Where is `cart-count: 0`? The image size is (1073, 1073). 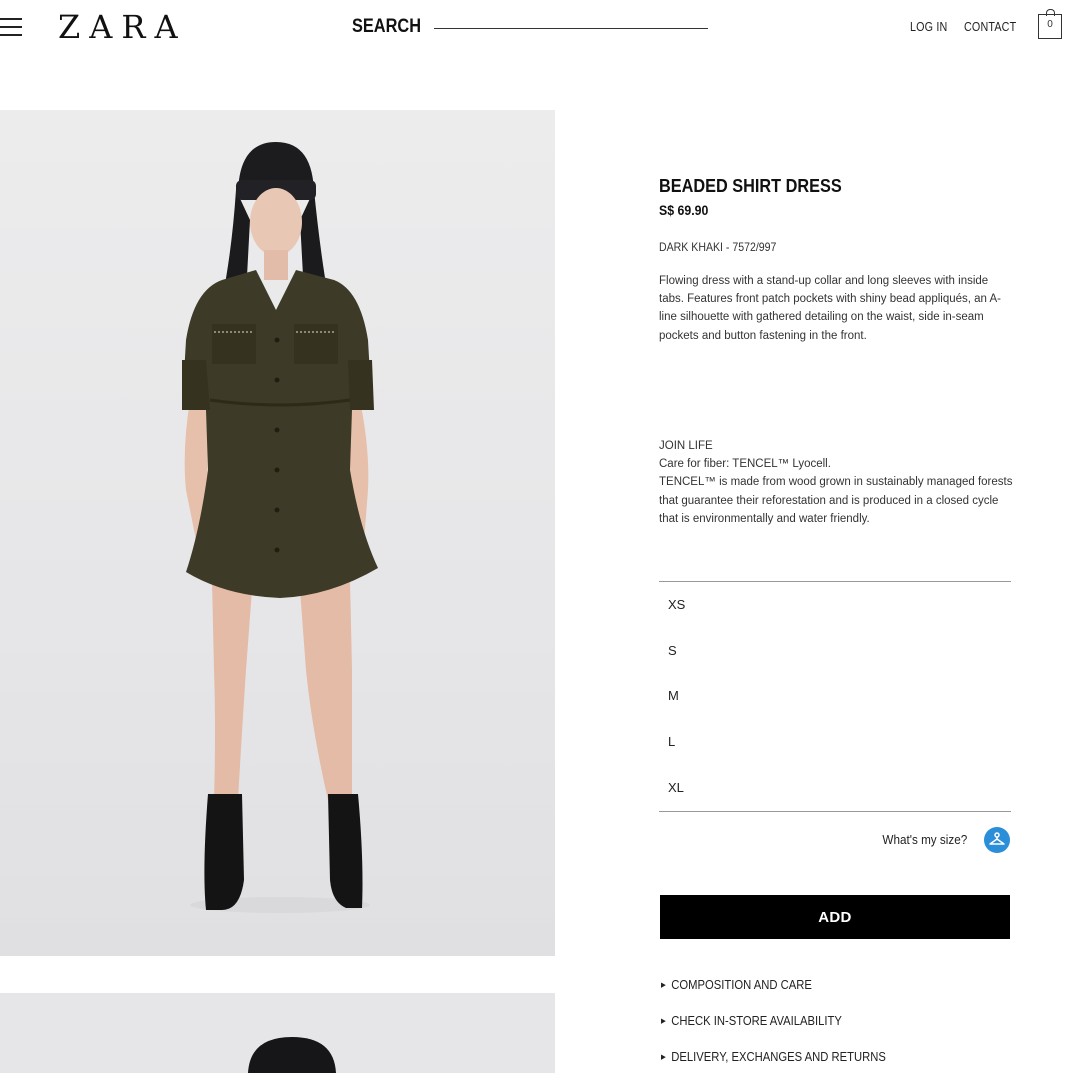
cart-count: 0 is located at coordinates (1050, 24).